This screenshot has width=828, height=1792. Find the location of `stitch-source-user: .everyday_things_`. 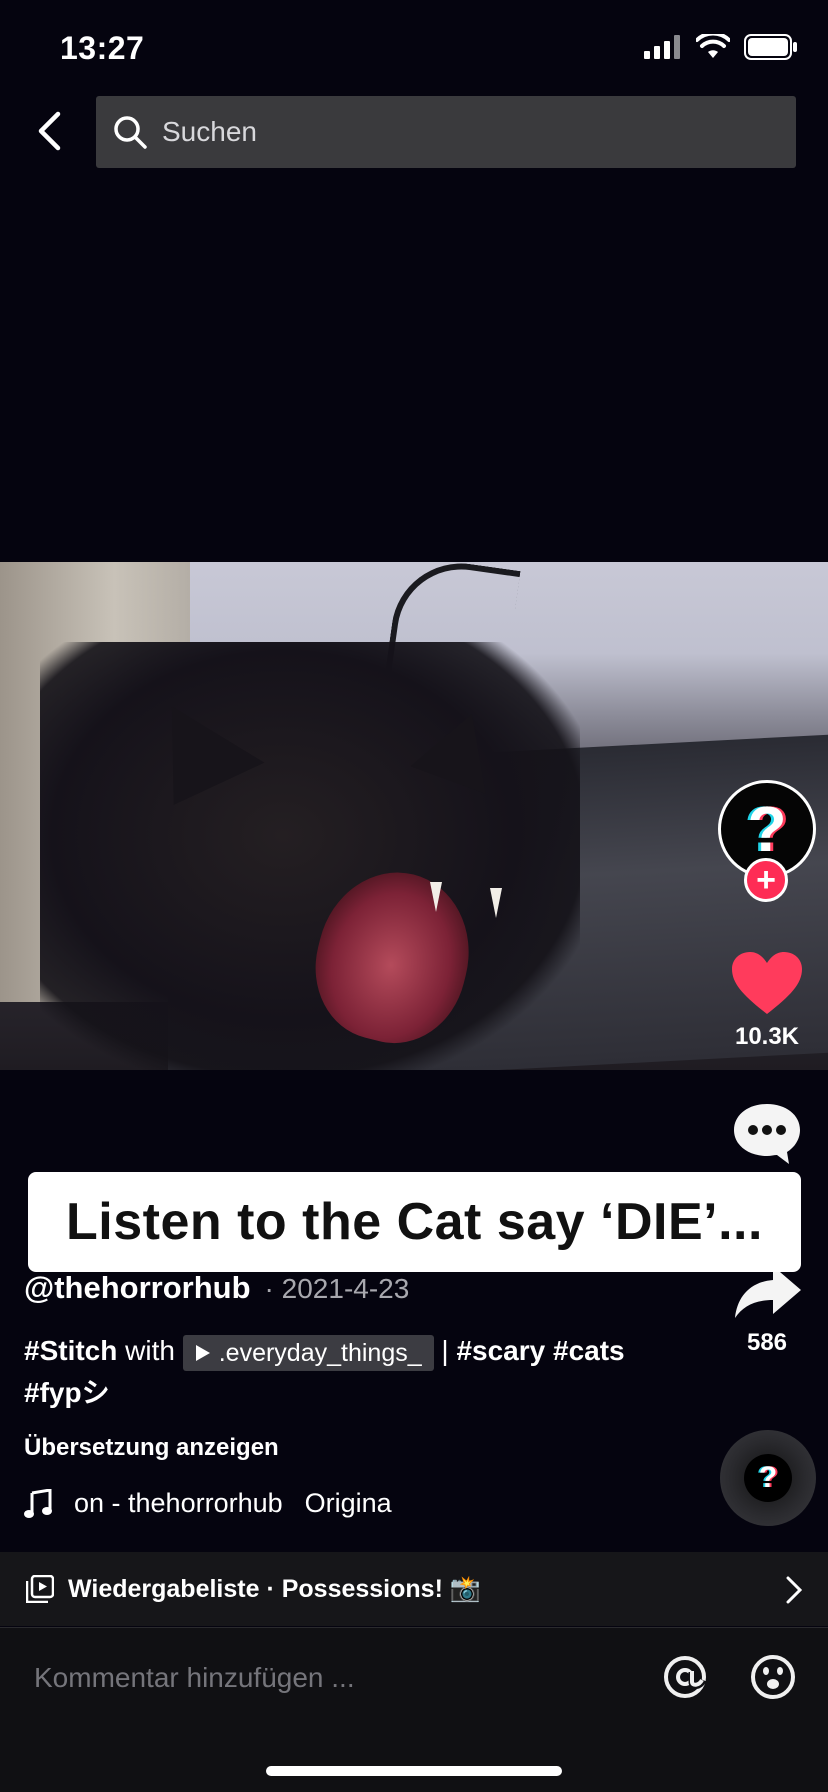

stitch-source-user: .everyday_things_ is located at coordinates (320, 1352).